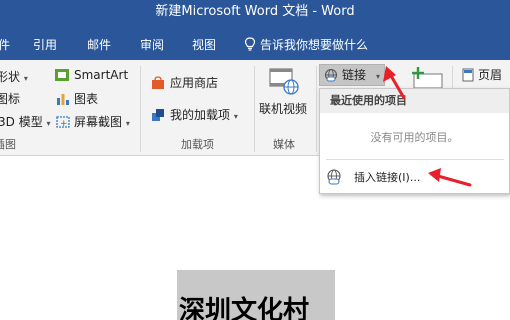 The width and height of the screenshot is (510, 320). I want to click on annotation-arrow-links, so click(394, 83).